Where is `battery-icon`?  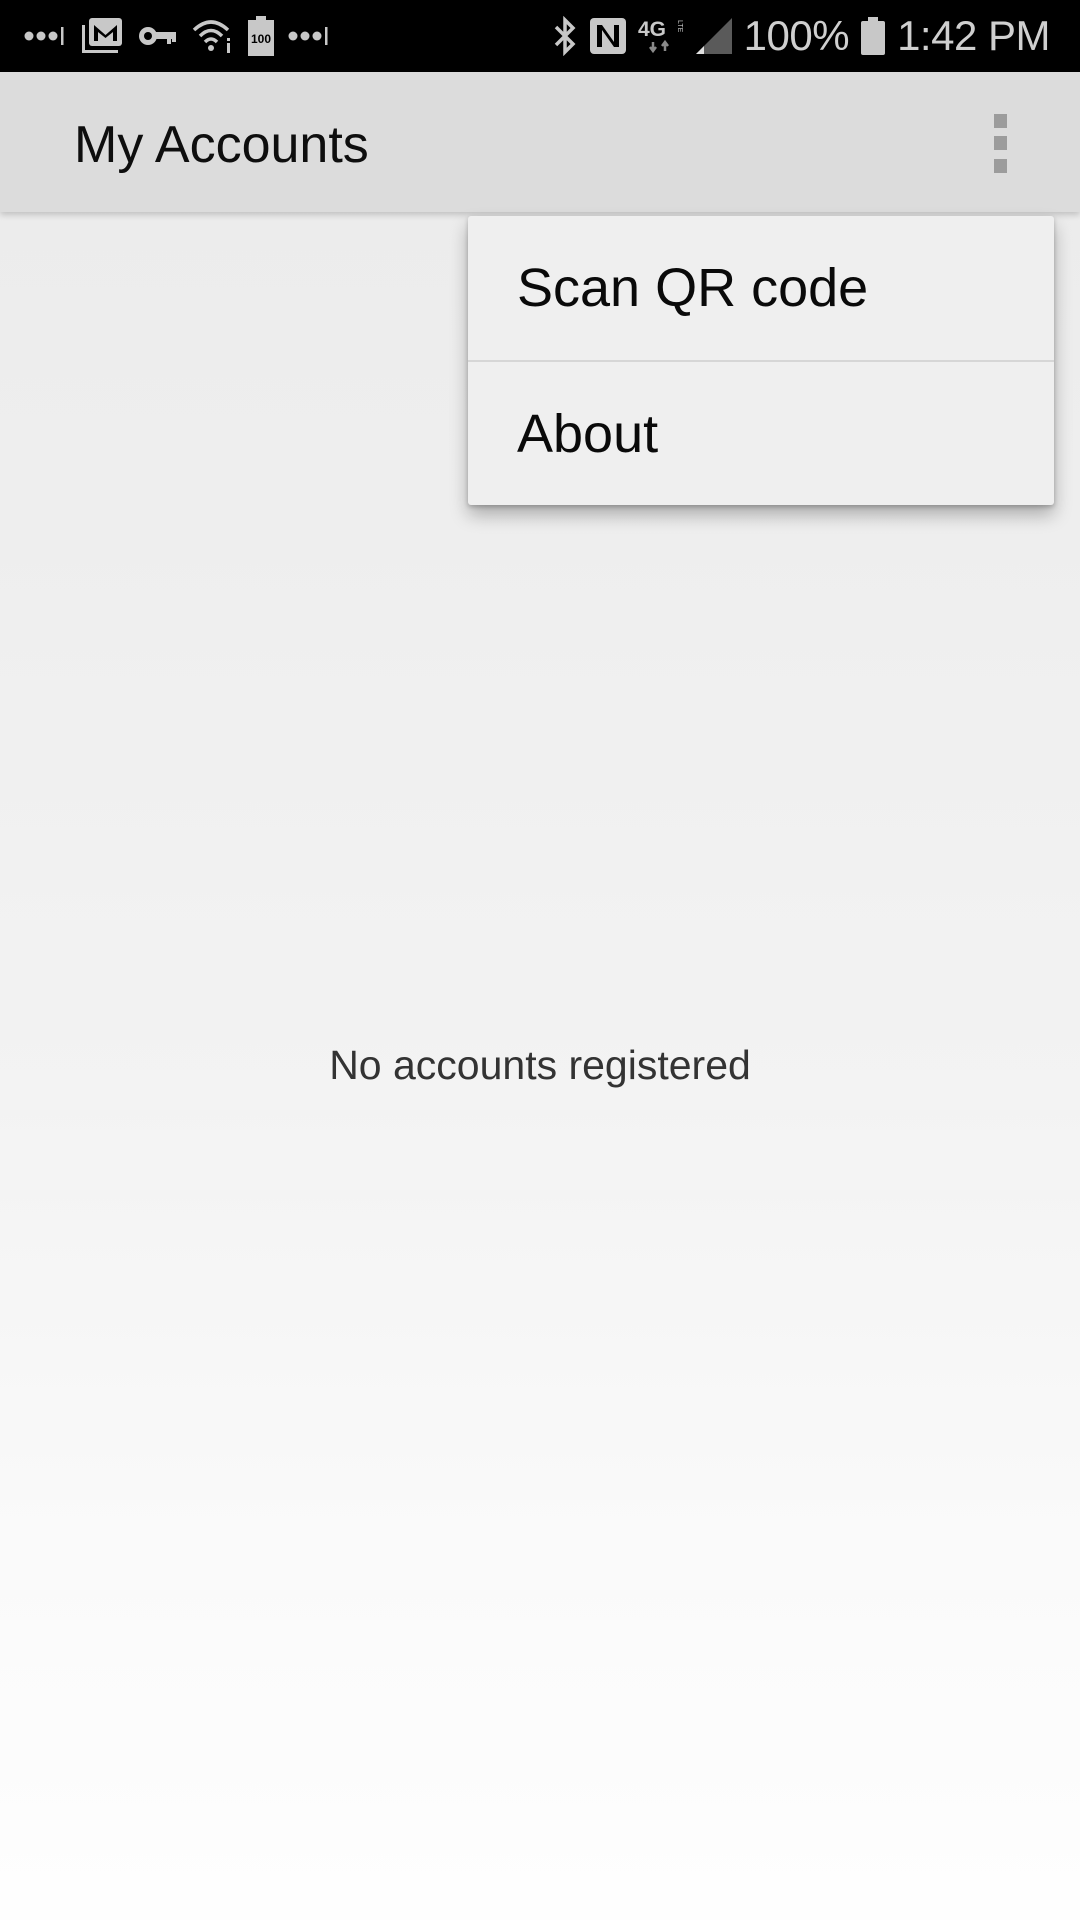
battery-icon is located at coordinates (873, 36).